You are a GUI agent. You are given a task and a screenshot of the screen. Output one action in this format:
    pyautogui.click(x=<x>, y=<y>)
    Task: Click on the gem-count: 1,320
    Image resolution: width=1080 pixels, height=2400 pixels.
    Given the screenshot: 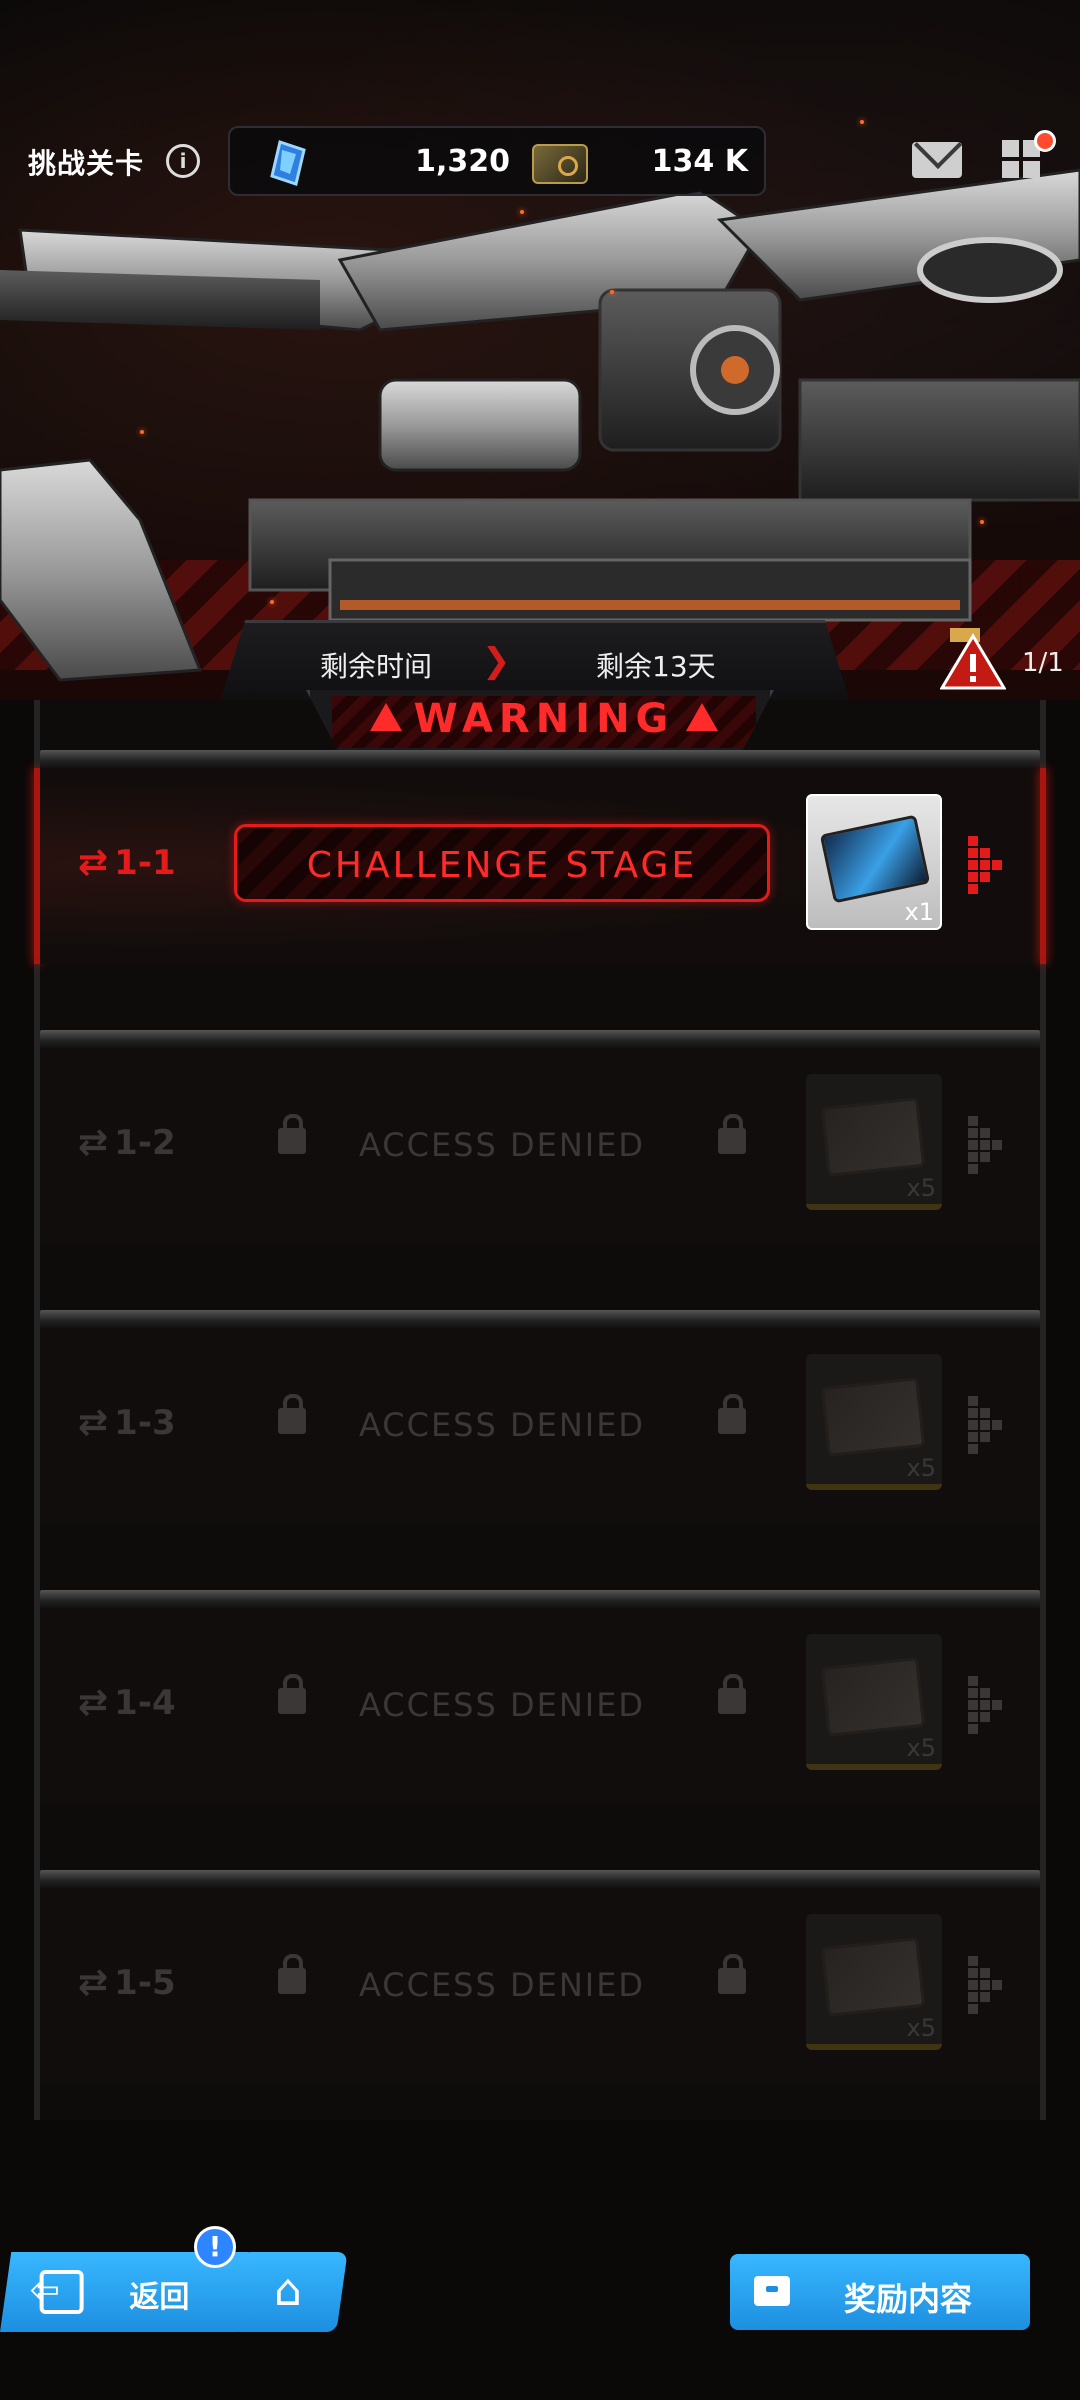 What is the action you would take?
    pyautogui.click(x=462, y=161)
    